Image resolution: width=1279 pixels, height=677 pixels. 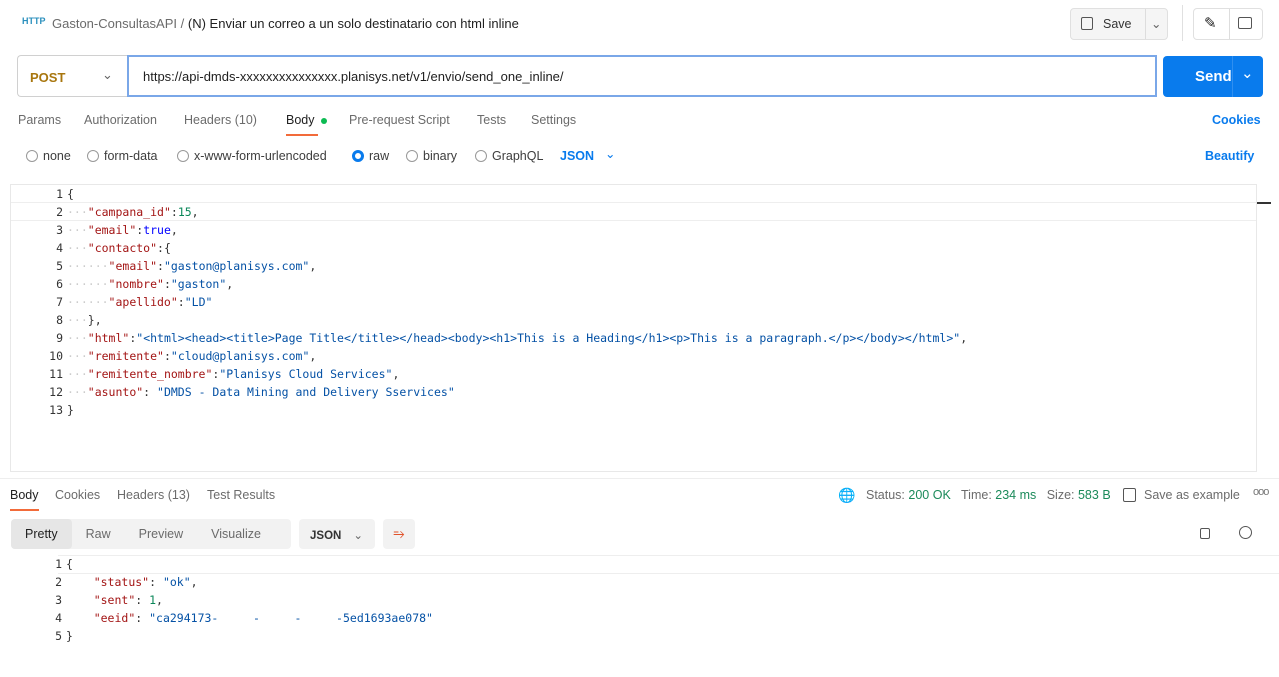 I want to click on tab-authorization: Authorization, so click(x=120, y=120).